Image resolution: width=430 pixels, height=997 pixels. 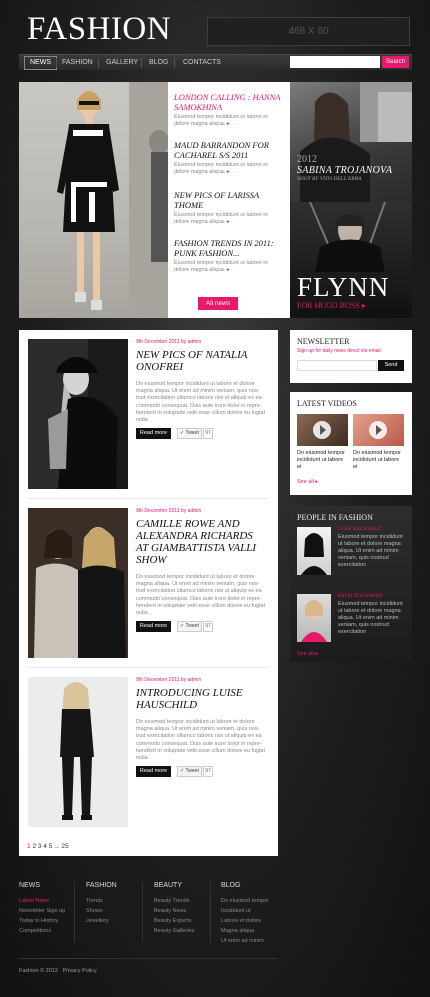 I want to click on nav-contacts: CONTACTS, so click(x=202, y=63).